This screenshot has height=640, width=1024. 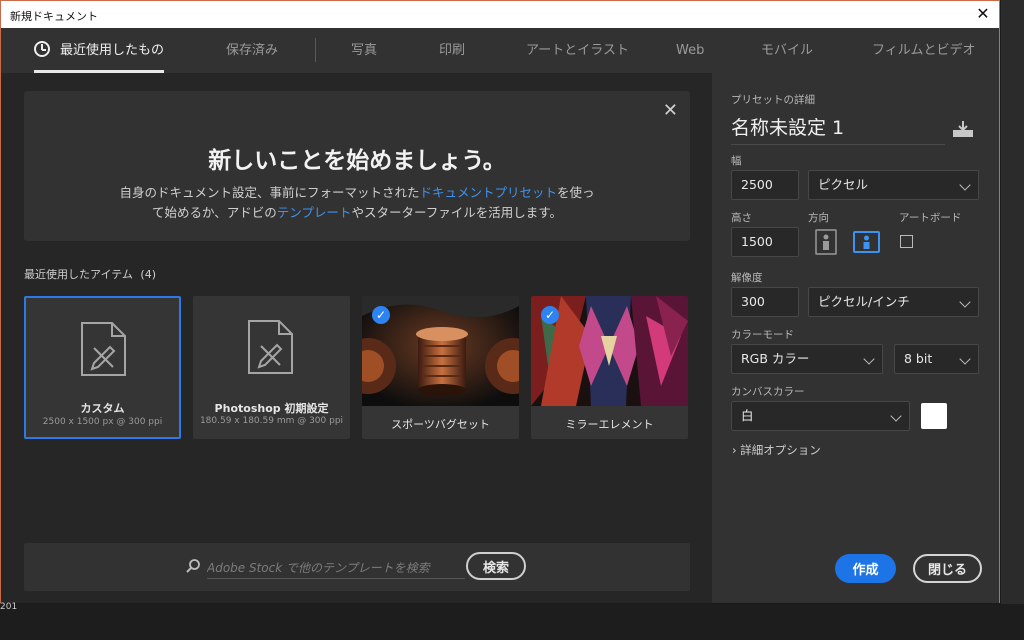 What do you see at coordinates (923, 50) in the screenshot?
I see `tab-film-video: フィルムとビデオ` at bounding box center [923, 50].